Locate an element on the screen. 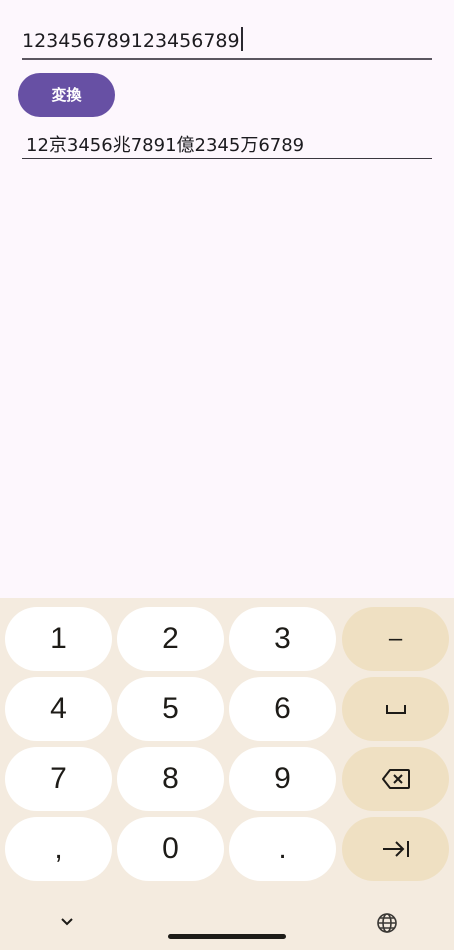 The image size is (454, 950). text-cursor is located at coordinates (241, 39).